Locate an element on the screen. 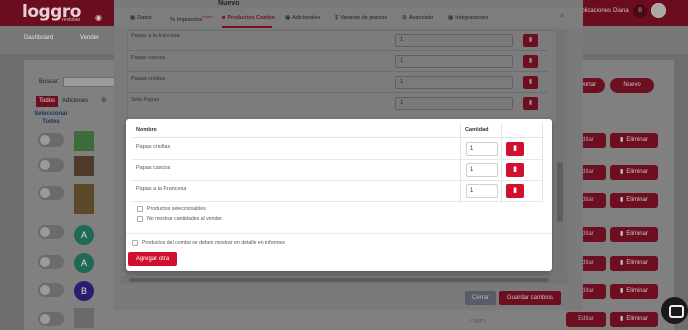 Image resolution: width=688 pixels, height=330 pixels. nav-dashboard: Dashboard is located at coordinates (38, 38).